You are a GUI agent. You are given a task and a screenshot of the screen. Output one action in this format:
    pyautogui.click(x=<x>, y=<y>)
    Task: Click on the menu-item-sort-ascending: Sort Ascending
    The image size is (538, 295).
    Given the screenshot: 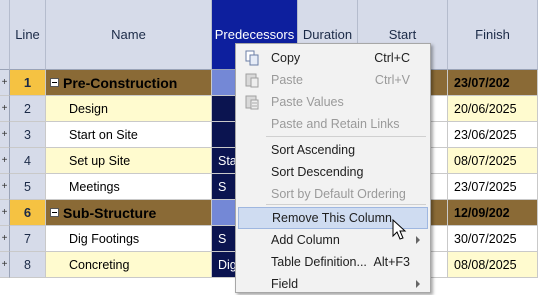 What is the action you would take?
    pyautogui.click(x=333, y=150)
    